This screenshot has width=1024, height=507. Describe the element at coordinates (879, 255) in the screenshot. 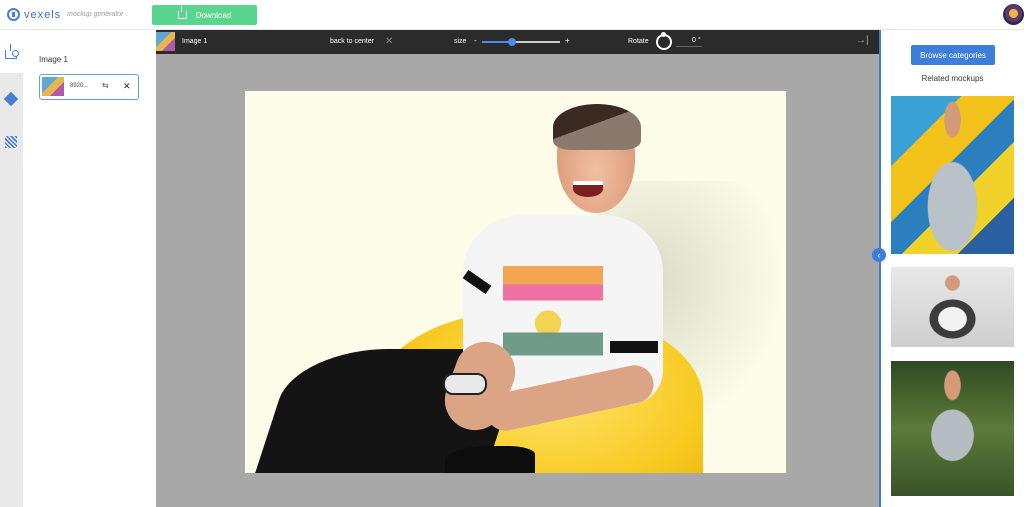

I see `chevron-left-icon: ‹` at that location.